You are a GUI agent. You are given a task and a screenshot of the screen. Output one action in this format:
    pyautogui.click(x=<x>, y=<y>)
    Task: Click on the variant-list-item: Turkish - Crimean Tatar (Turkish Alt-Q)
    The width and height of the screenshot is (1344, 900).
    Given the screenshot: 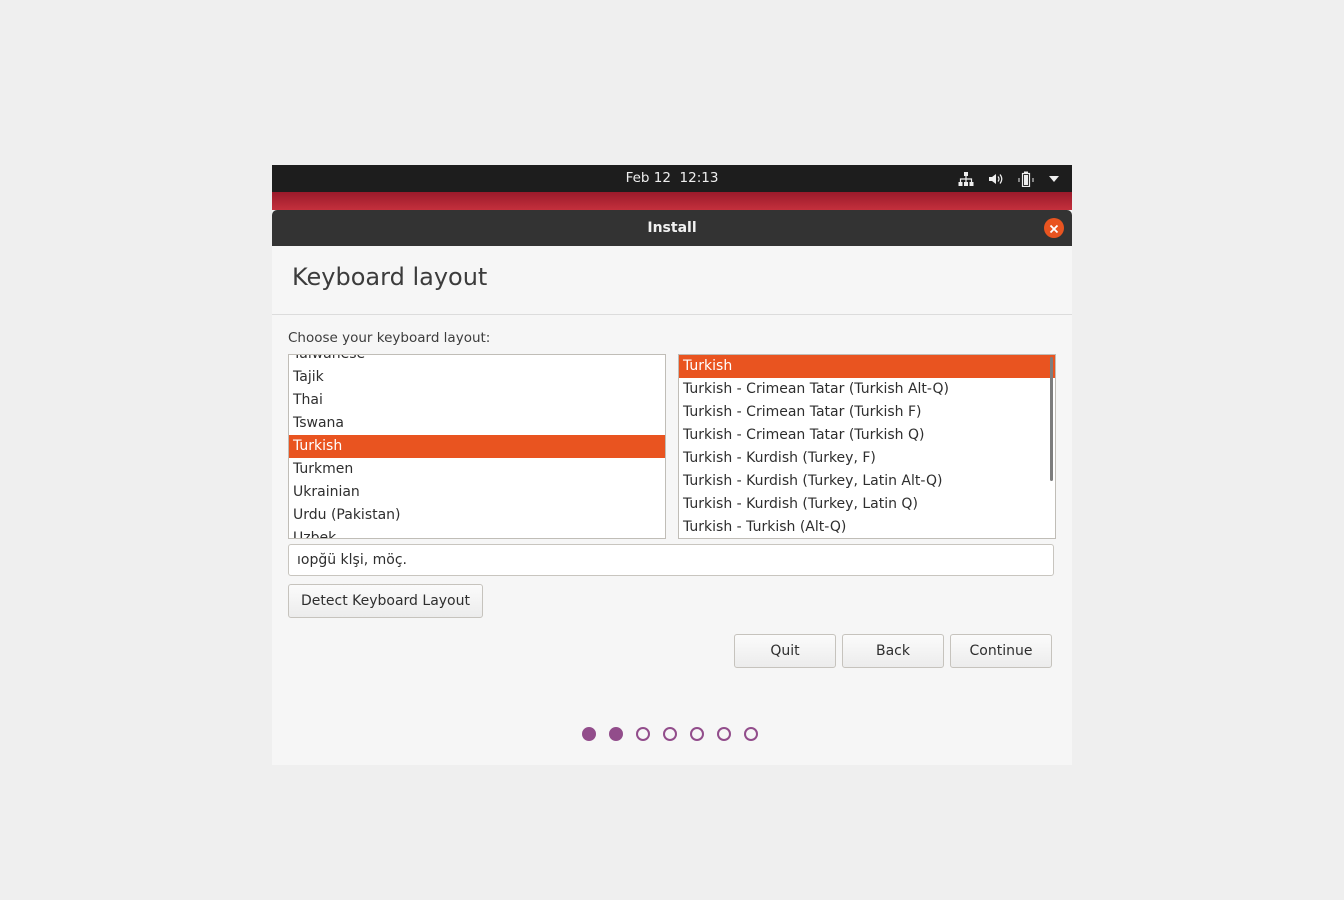 What is the action you would take?
    pyautogui.click(x=867, y=389)
    